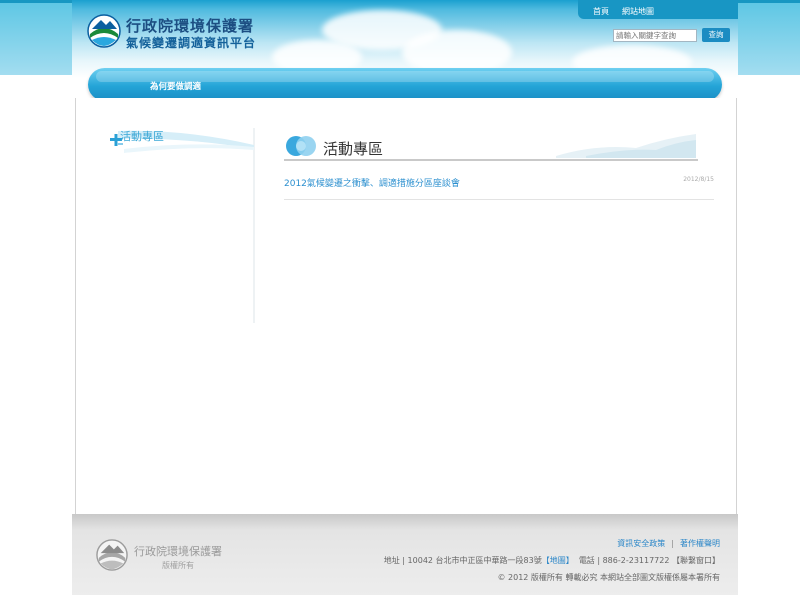  I want to click on event-link: 2012氣候變遷之衝擊、調適措施分區座談會, so click(372, 182).